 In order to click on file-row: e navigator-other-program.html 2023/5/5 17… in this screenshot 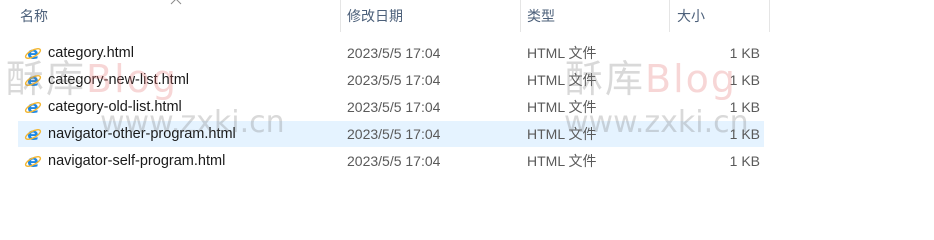, I will do `click(391, 134)`.